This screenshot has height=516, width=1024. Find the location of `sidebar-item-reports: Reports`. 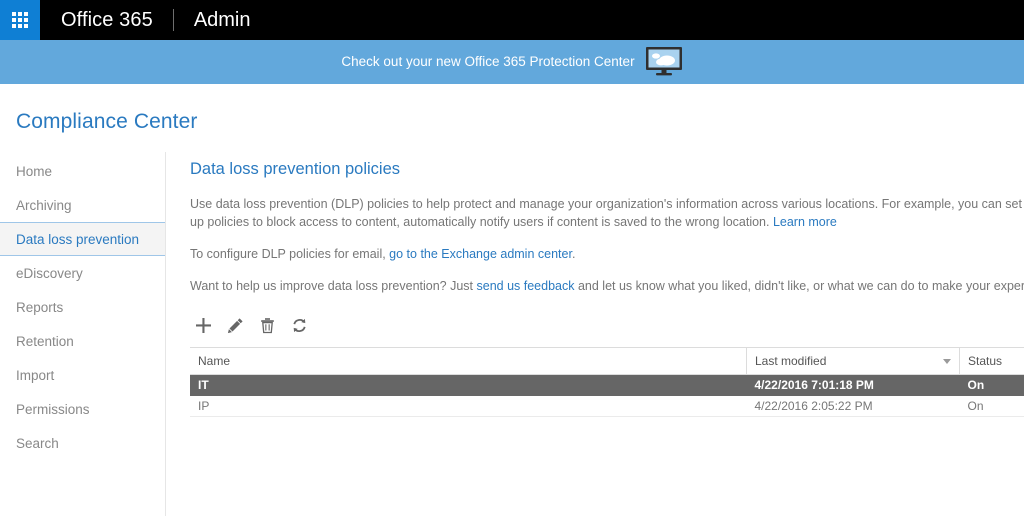

sidebar-item-reports: Reports is located at coordinates (82, 307).